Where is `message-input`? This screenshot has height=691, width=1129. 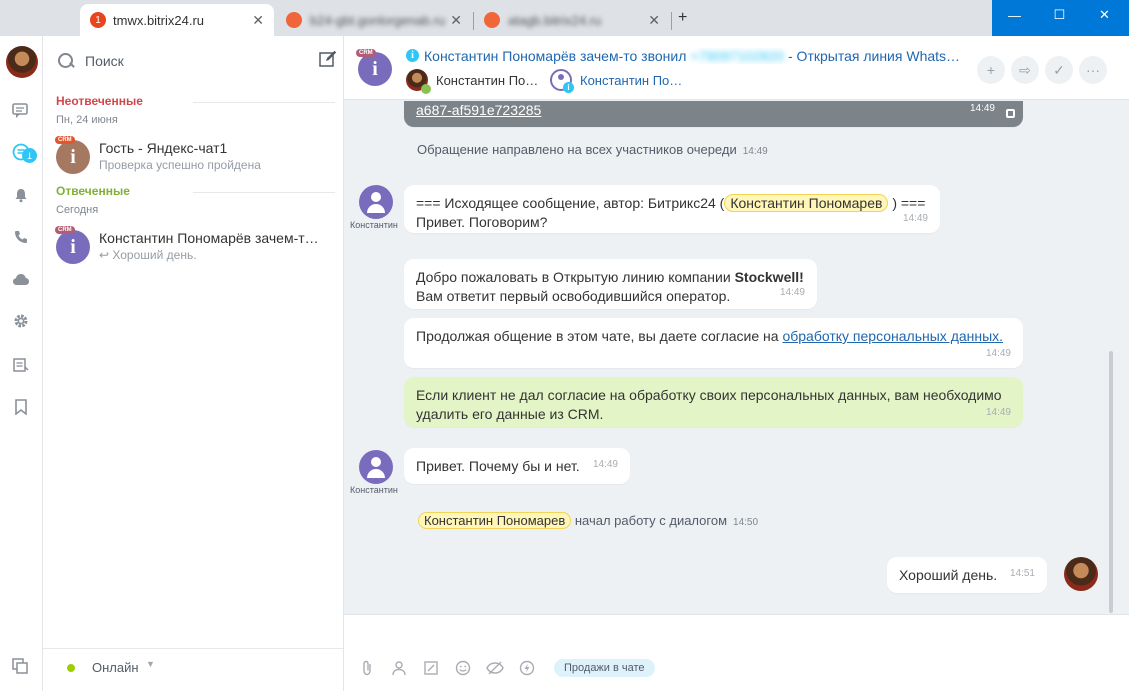 message-input is located at coordinates (738, 634).